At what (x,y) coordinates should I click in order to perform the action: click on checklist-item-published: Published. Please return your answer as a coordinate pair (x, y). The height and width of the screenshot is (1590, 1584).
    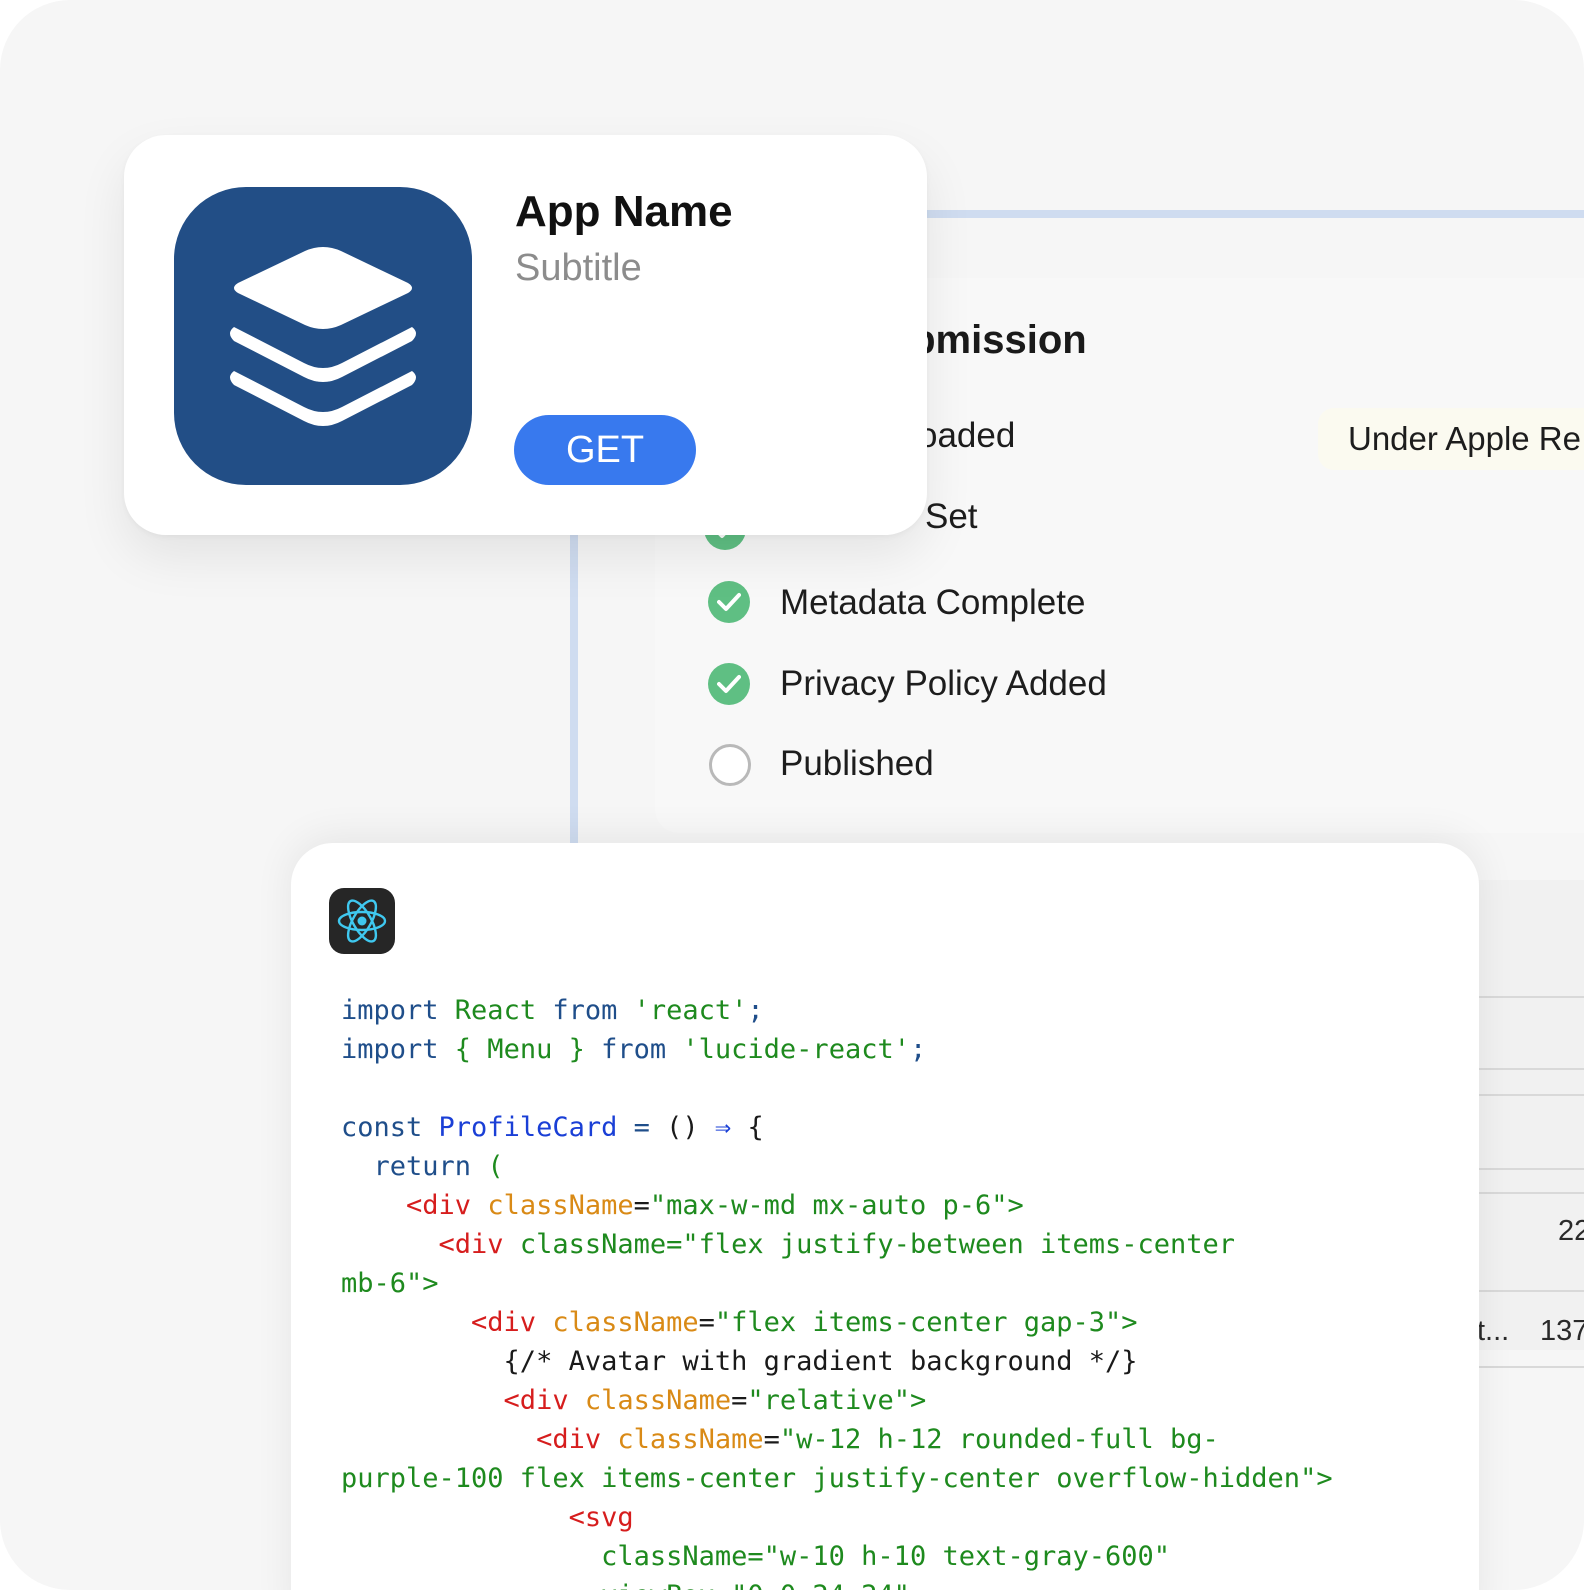
    Looking at the image, I should click on (857, 763).